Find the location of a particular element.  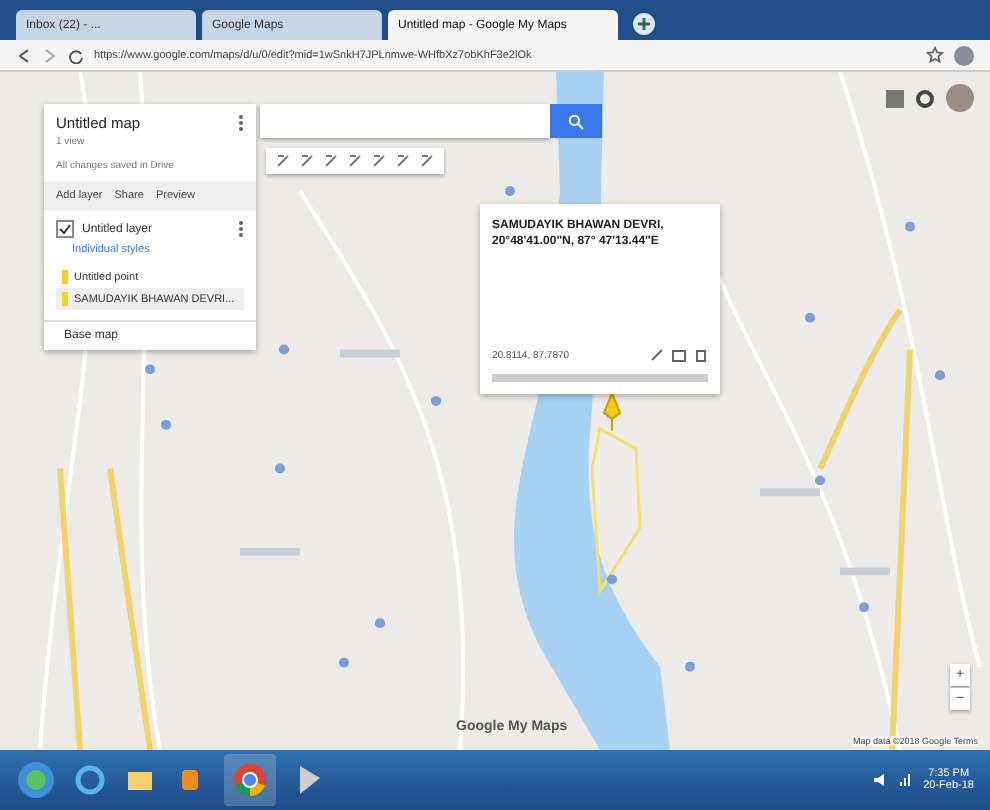

network-icon is located at coordinates (905, 780).